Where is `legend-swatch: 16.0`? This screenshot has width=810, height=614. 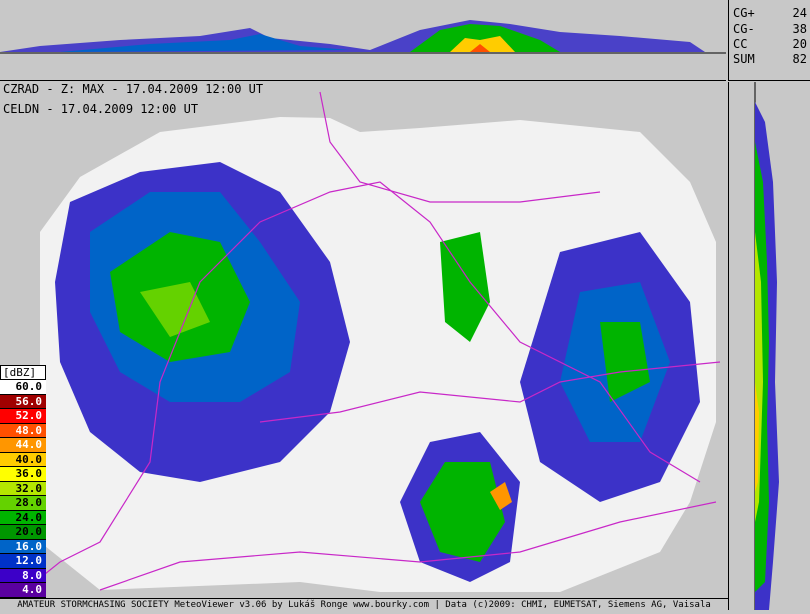 legend-swatch: 16.0 is located at coordinates (23, 546).